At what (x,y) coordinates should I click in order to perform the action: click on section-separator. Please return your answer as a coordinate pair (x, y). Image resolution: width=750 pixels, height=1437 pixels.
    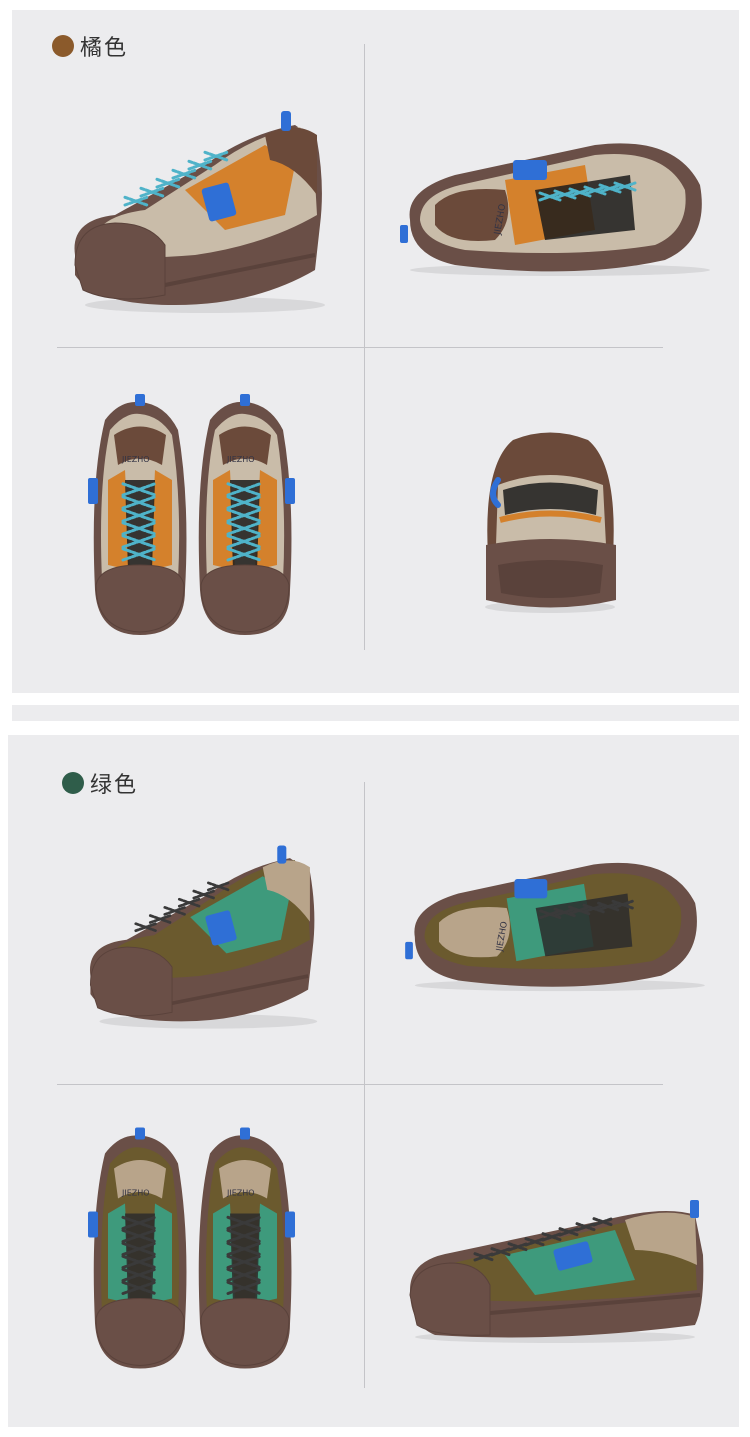
    Looking at the image, I should click on (375, 713).